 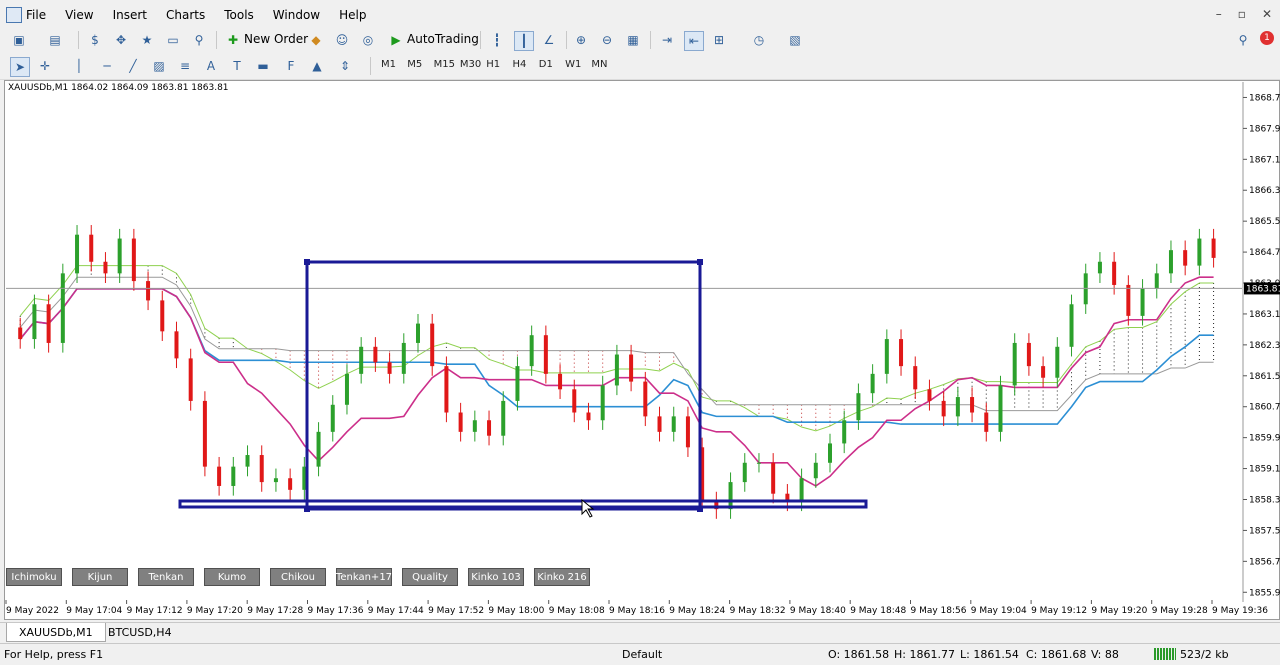 What do you see at coordinates (719, 40) in the screenshot?
I see `indicators-icon: ⊞` at bounding box center [719, 40].